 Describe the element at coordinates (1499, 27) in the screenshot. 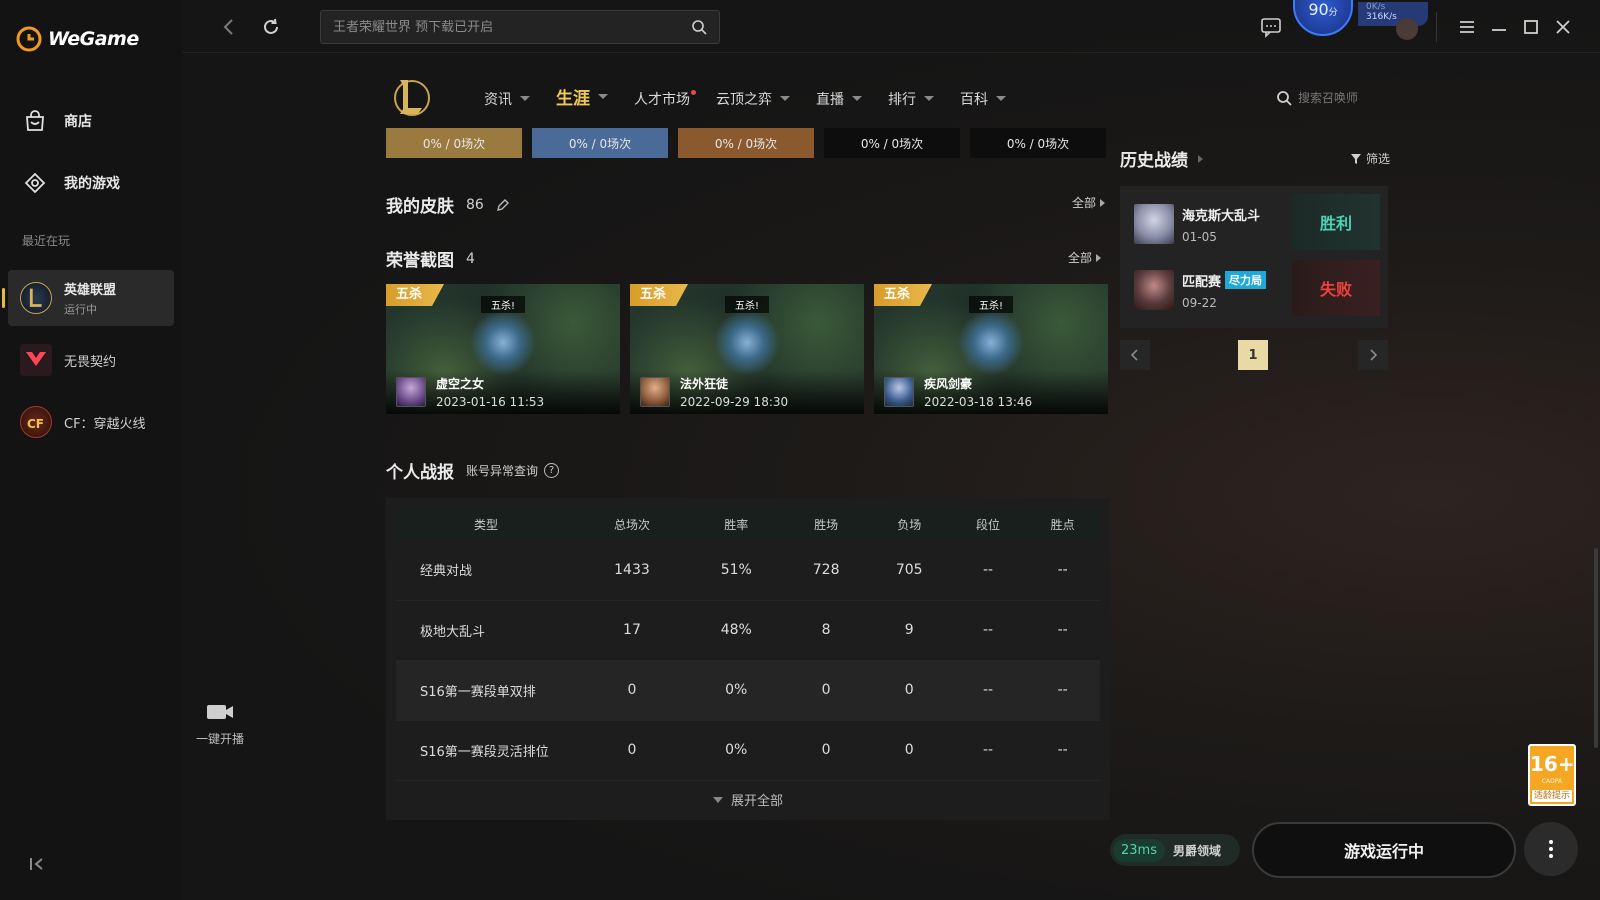

I see `minimize-icon` at that location.